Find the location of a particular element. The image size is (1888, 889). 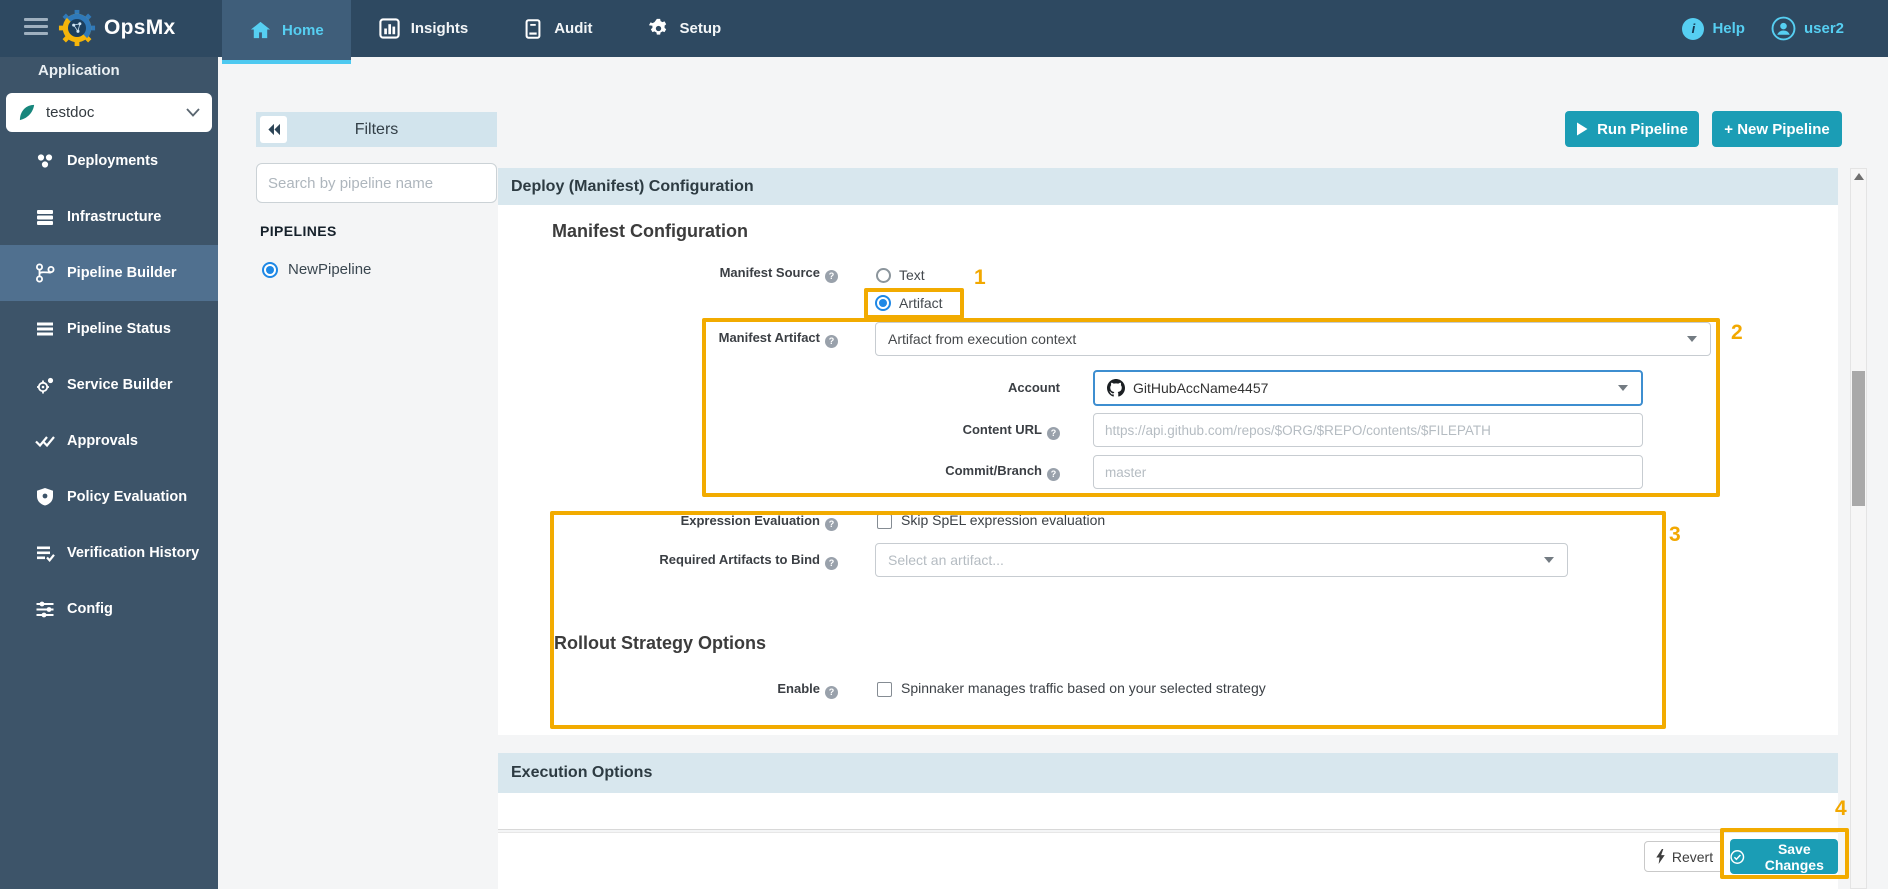

manifest-artifact-label: Manifest Artifact? is located at coordinates (668, 339).